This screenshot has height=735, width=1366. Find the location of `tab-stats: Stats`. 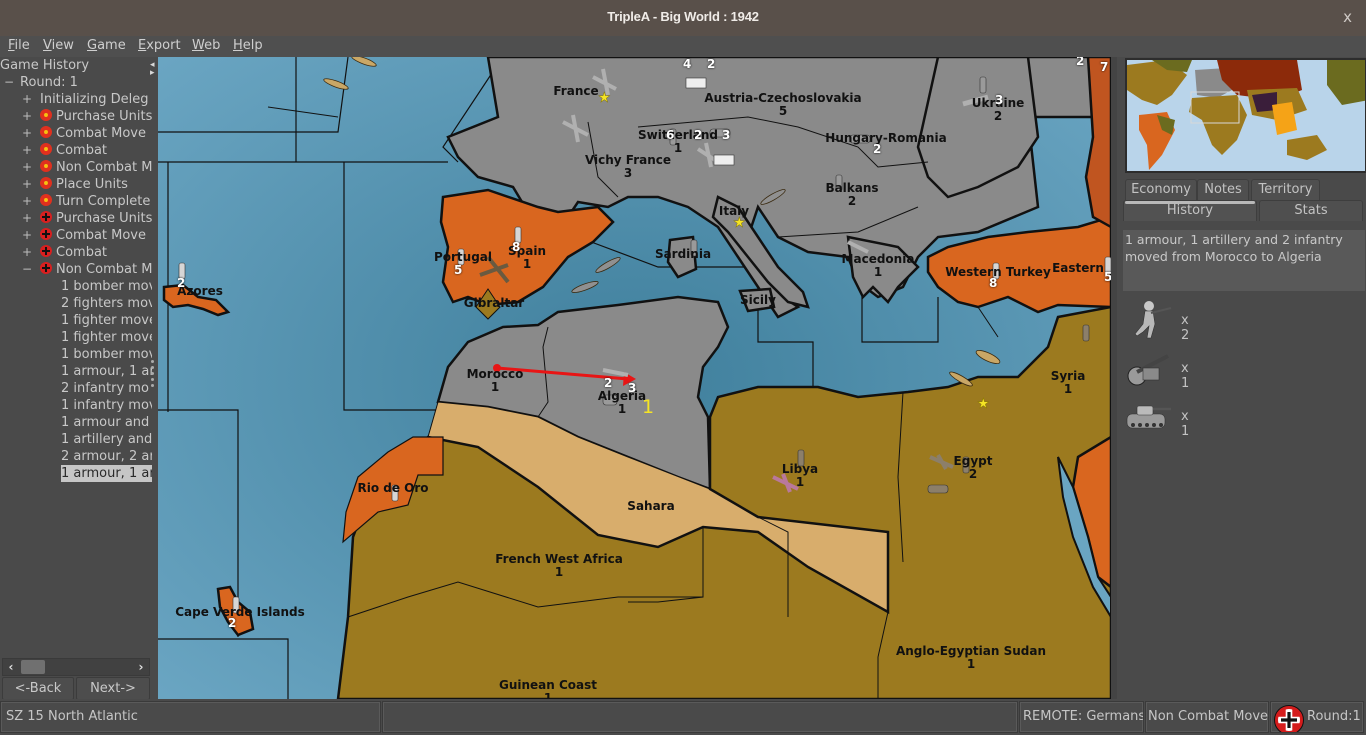

tab-stats: Stats is located at coordinates (1311, 210).